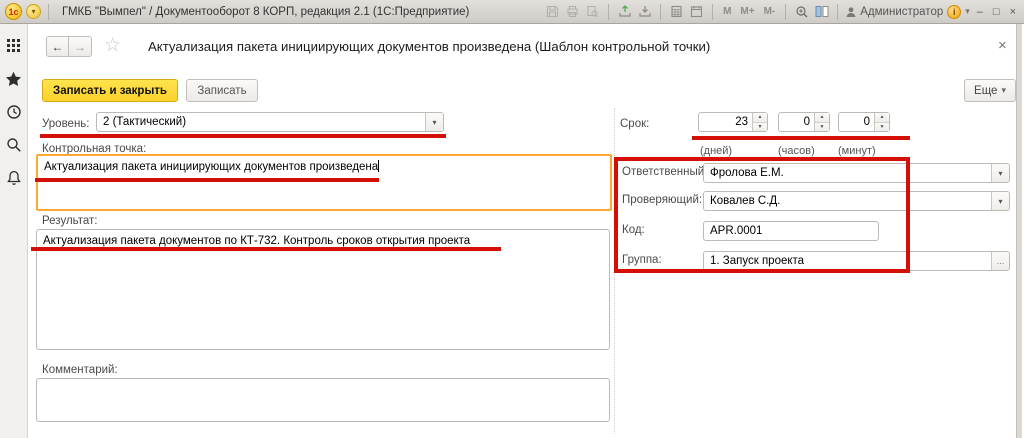  What do you see at coordinates (996, 12) in the screenshot?
I see `maximize-button: □` at bounding box center [996, 12].